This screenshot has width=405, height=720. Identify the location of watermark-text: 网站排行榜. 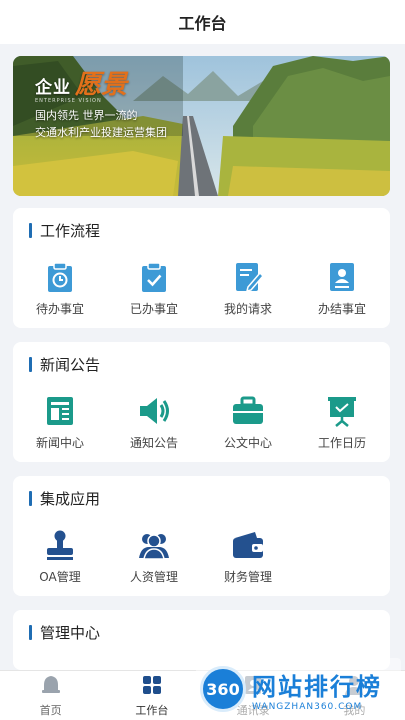
(317, 686).